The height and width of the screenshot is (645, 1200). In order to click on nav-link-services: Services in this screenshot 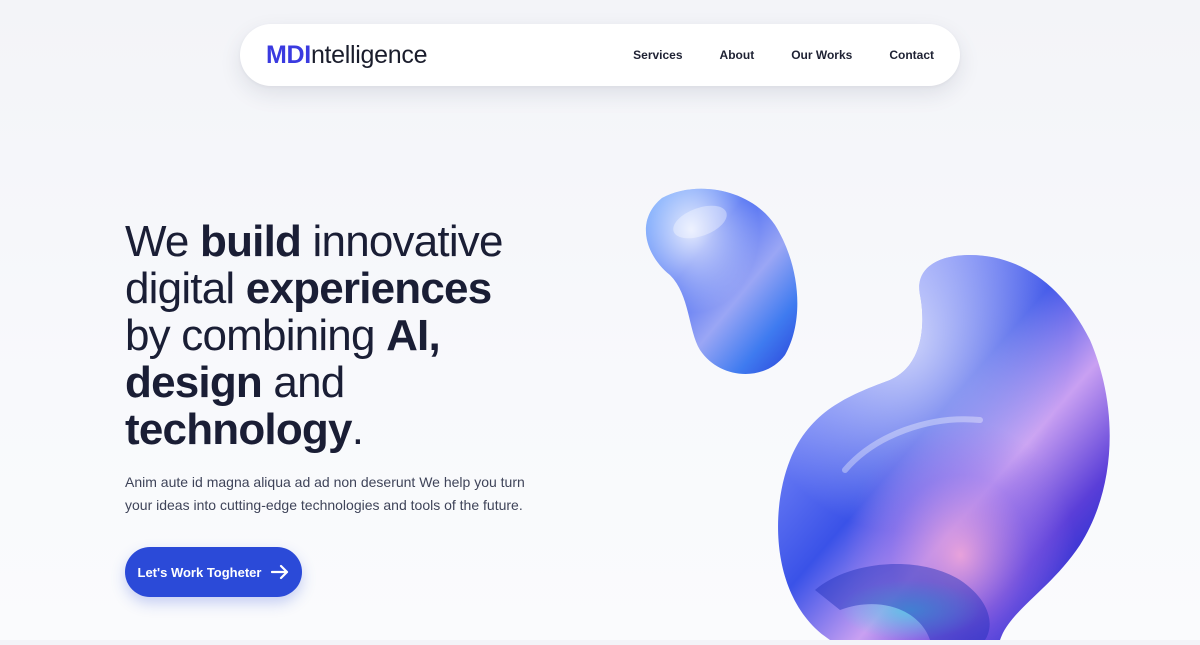, I will do `click(657, 55)`.